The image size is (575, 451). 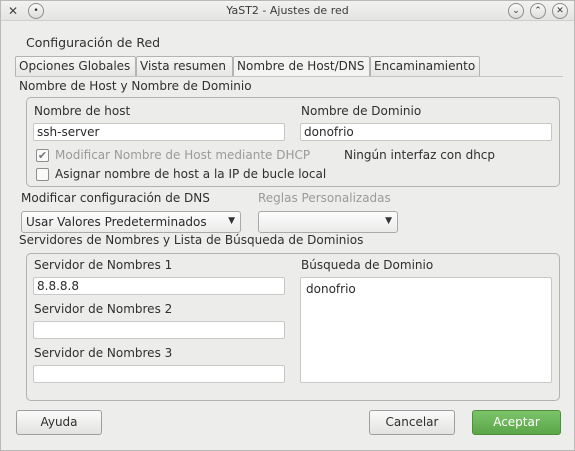 What do you see at coordinates (159, 286) in the screenshot?
I see `ns1-field: 8.8.8.8` at bounding box center [159, 286].